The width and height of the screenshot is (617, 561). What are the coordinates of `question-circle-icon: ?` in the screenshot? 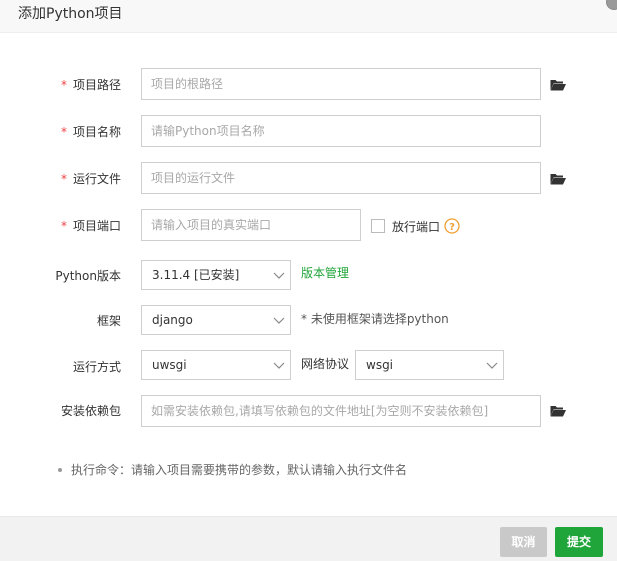 It's located at (452, 226).